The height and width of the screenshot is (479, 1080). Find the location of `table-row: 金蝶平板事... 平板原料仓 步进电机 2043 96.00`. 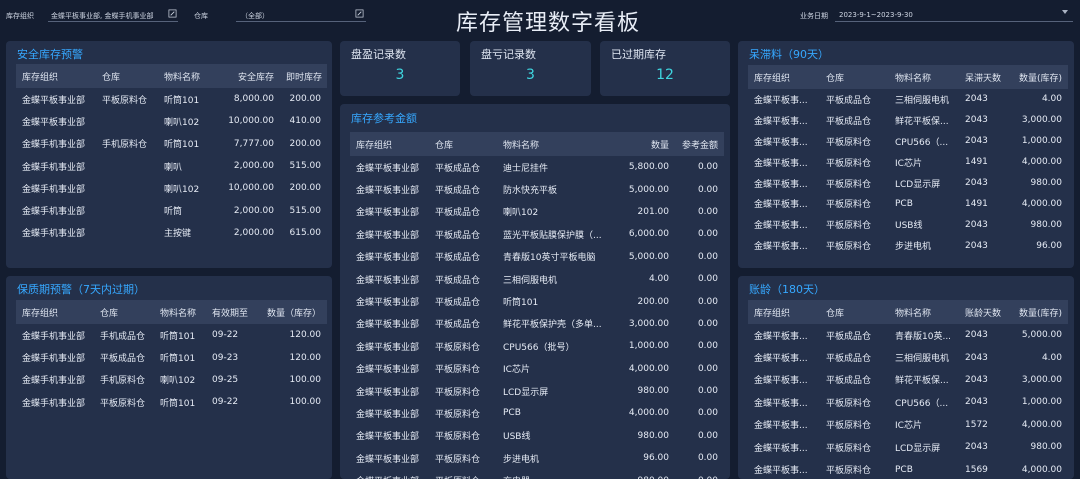

table-row: 金蝶平板事... 平板原料仓 步进电机 2043 96.00 is located at coordinates (908, 245).